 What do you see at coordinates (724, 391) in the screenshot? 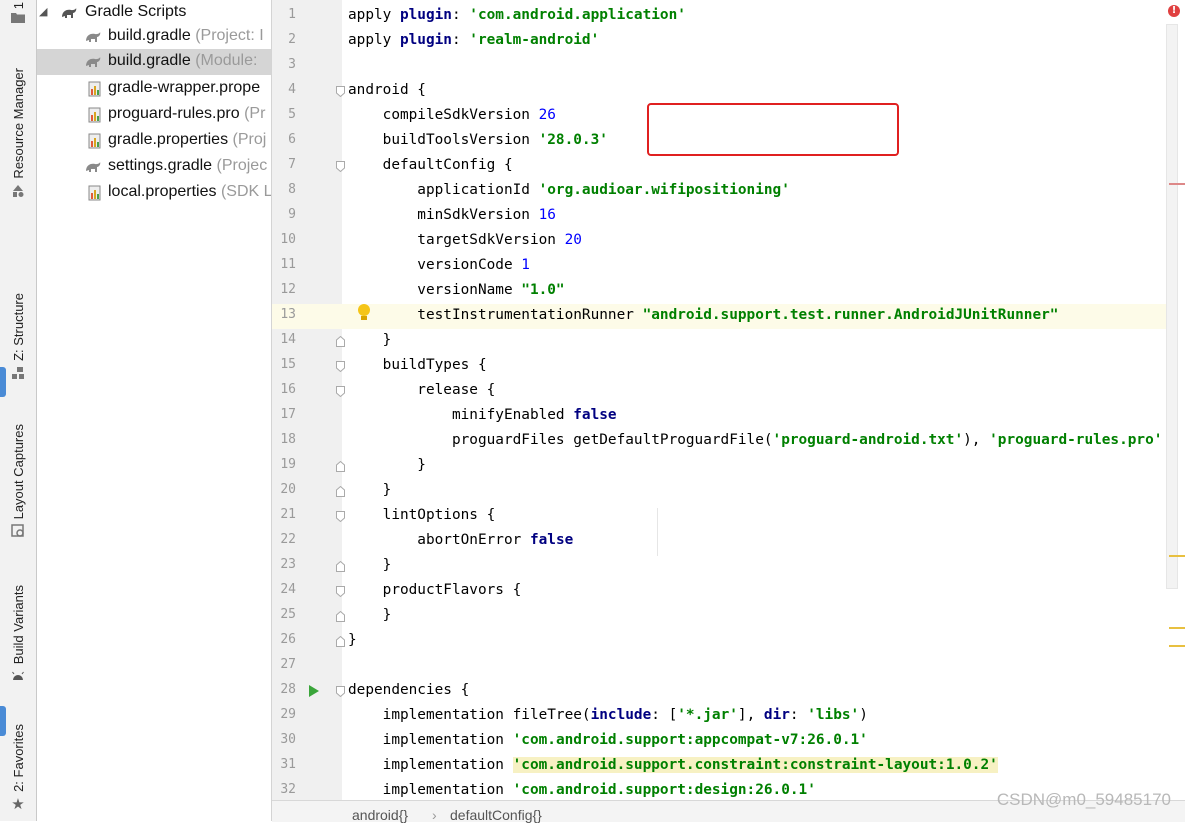
I see `code-line: 16 release {` at bounding box center [724, 391].